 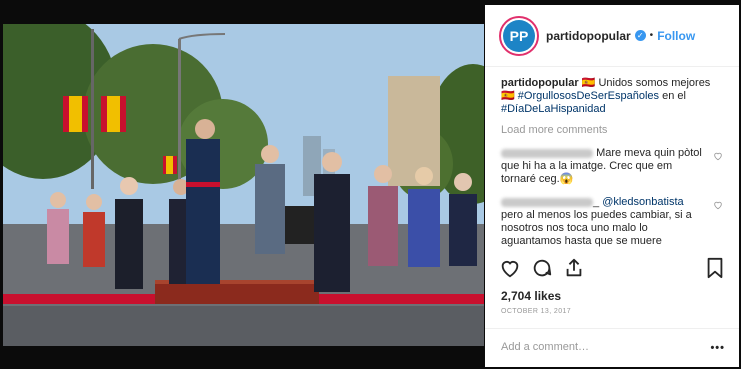 What do you see at coordinates (674, 96) in the screenshot?
I see `caption-text-middle: en el` at bounding box center [674, 96].